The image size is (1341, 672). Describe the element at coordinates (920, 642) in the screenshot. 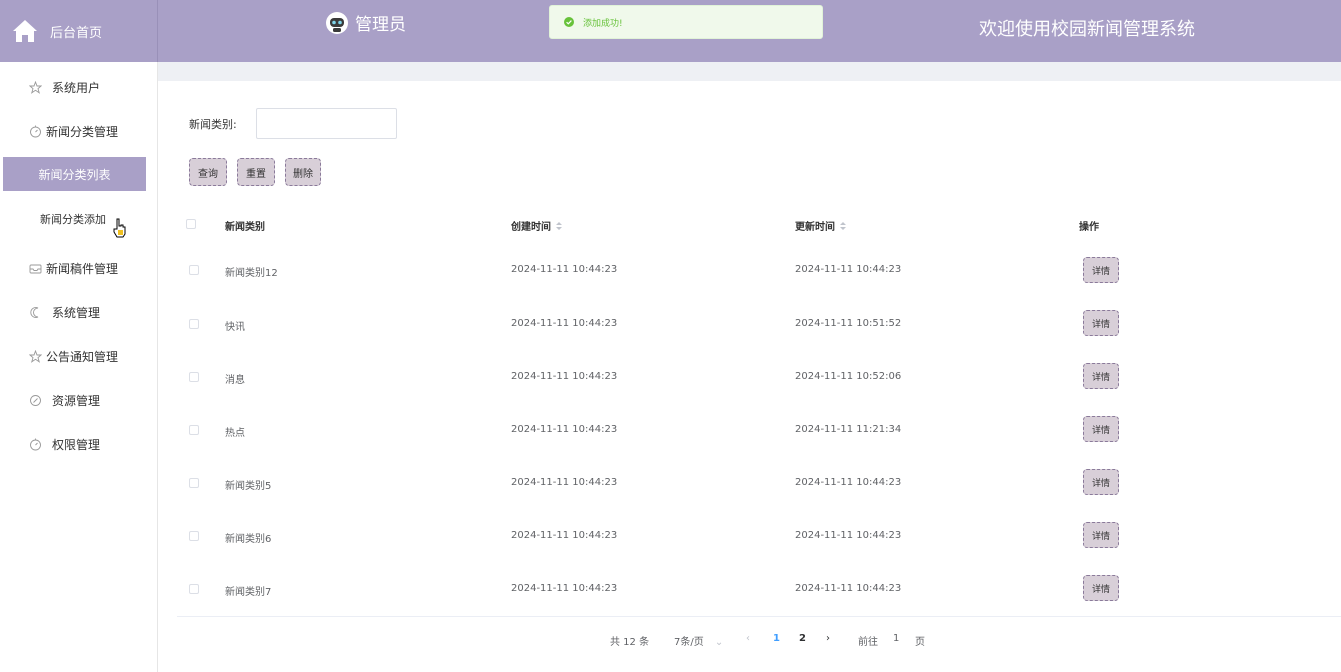

I see `goto-page-suffix: 页` at that location.